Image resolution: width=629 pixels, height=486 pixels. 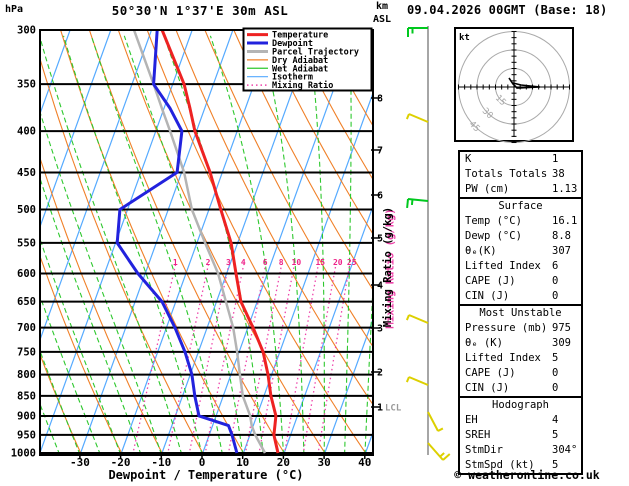 What do you see at coordinates (380, 151) in the screenshot?
I see `km-tick-label: 7` at bounding box center [380, 151].